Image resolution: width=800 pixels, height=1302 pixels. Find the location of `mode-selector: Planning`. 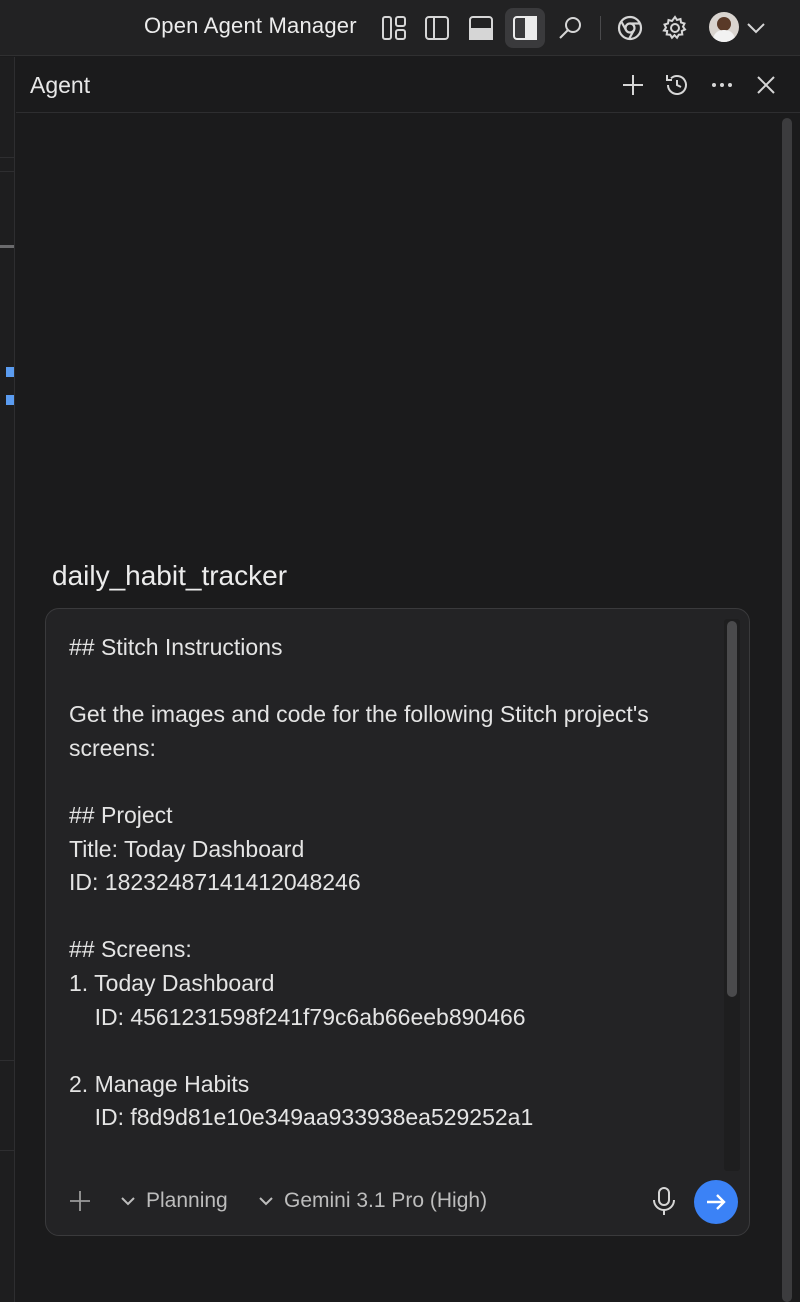

mode-selector: Planning is located at coordinates (173, 1201).